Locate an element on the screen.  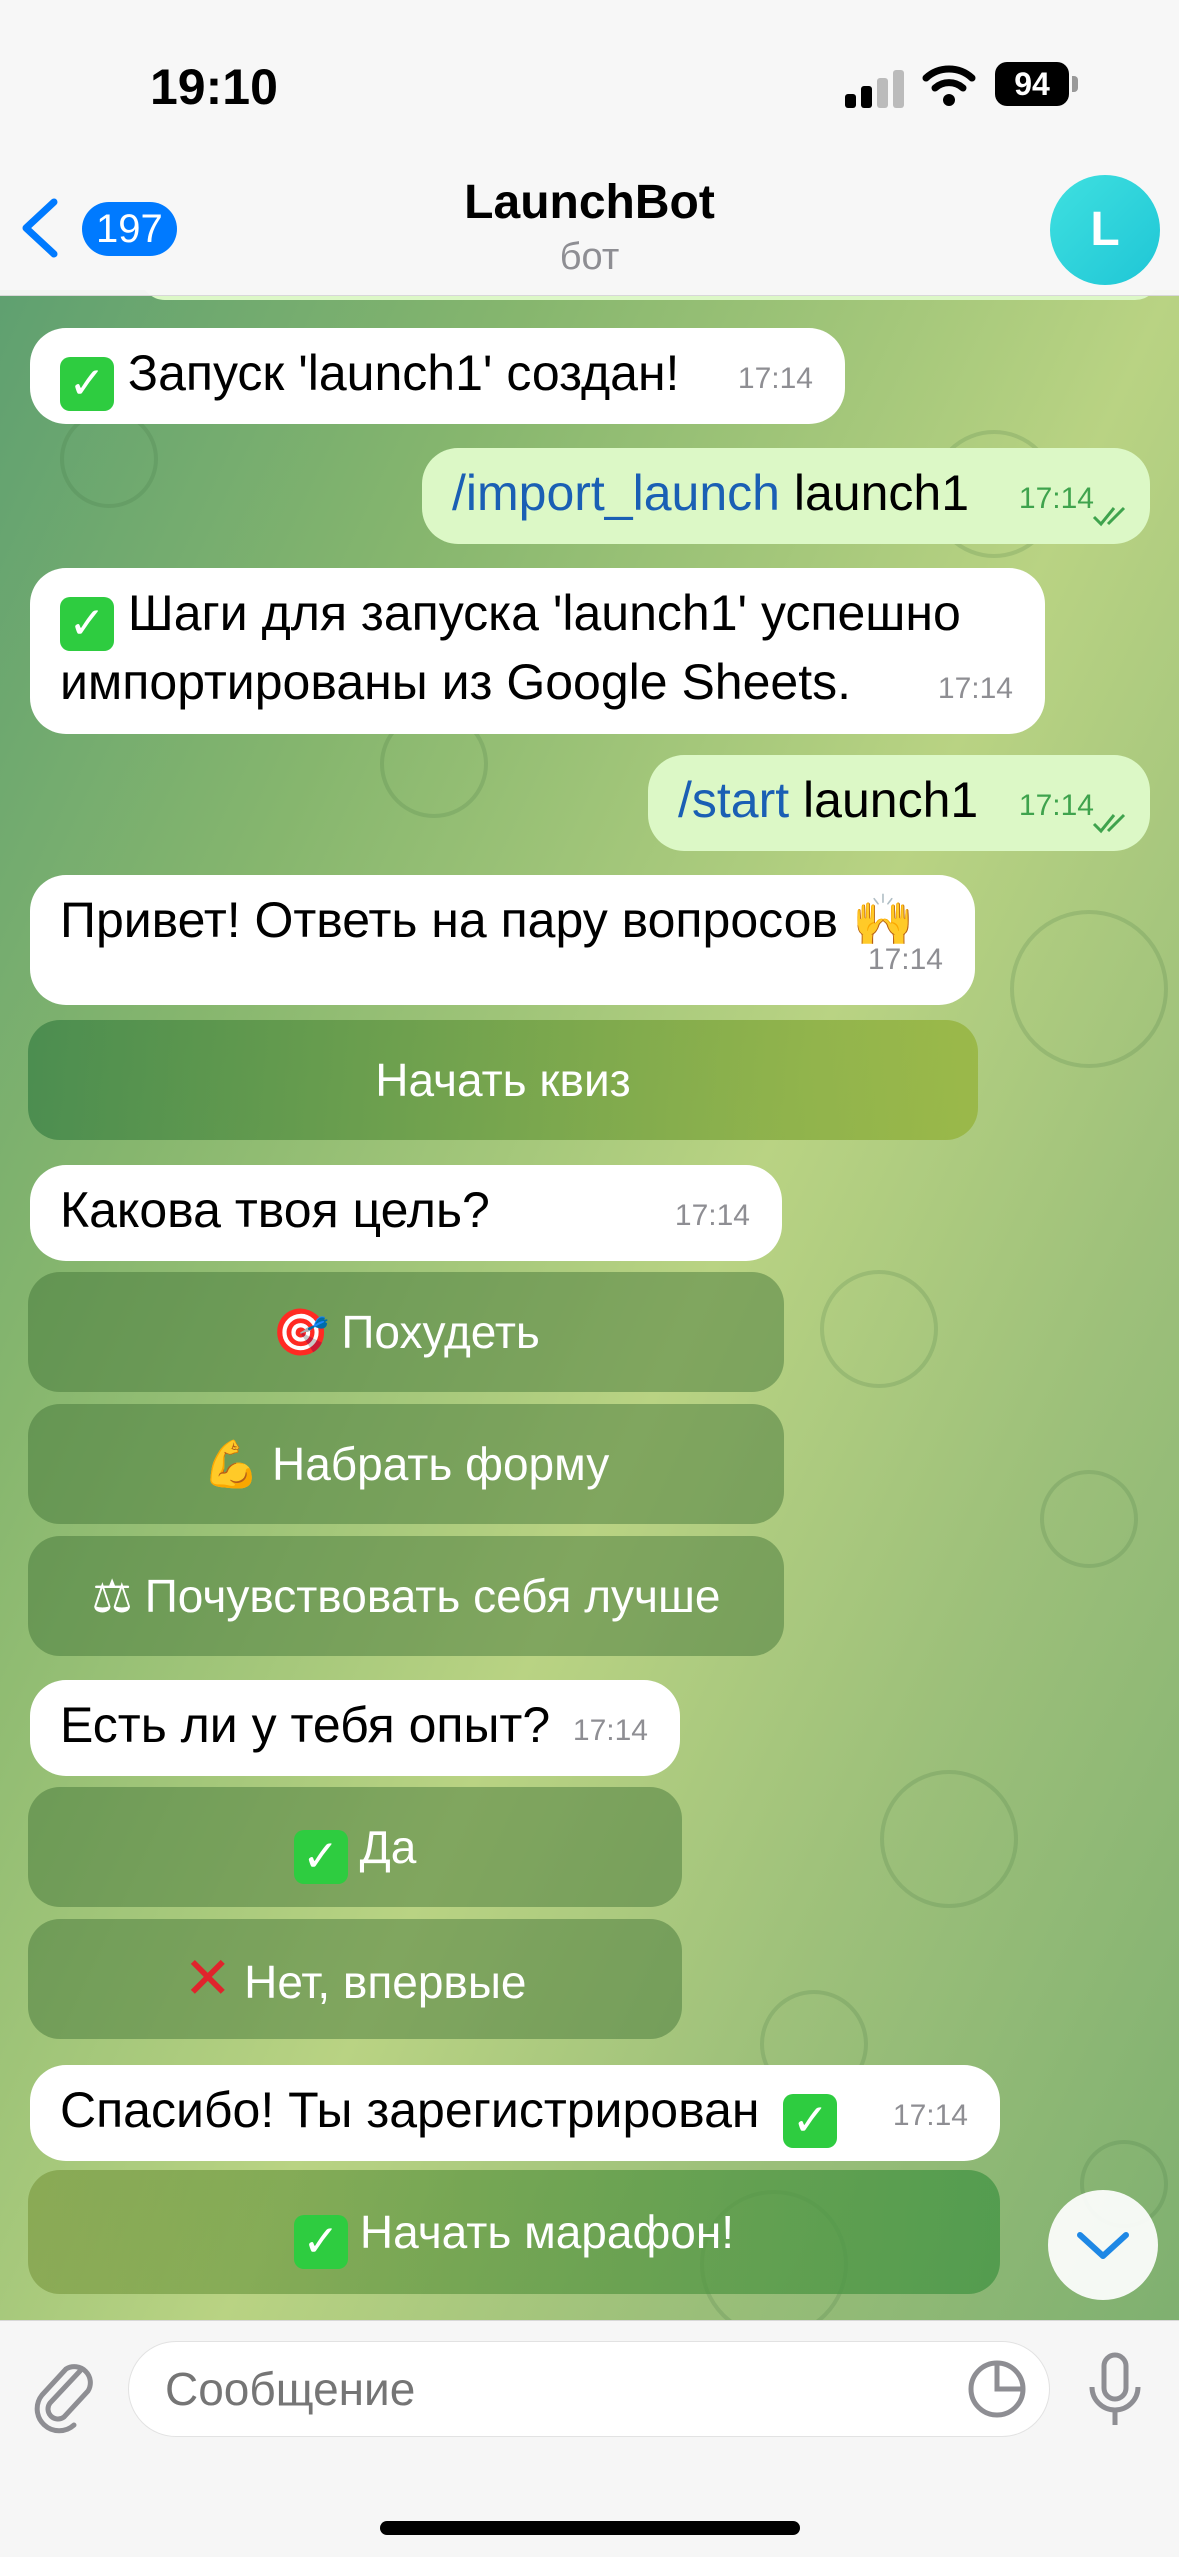
chat-title: LaunchBot is located at coordinates (589, 202).